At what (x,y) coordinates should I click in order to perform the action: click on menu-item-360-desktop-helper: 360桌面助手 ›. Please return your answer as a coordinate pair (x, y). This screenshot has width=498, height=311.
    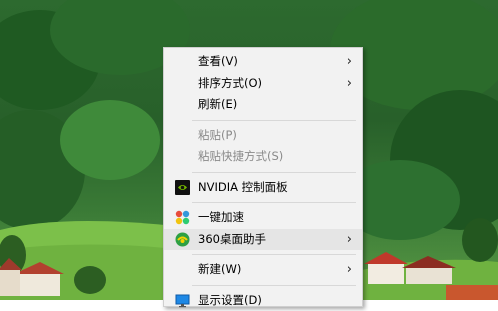
    Looking at the image, I should click on (263, 240).